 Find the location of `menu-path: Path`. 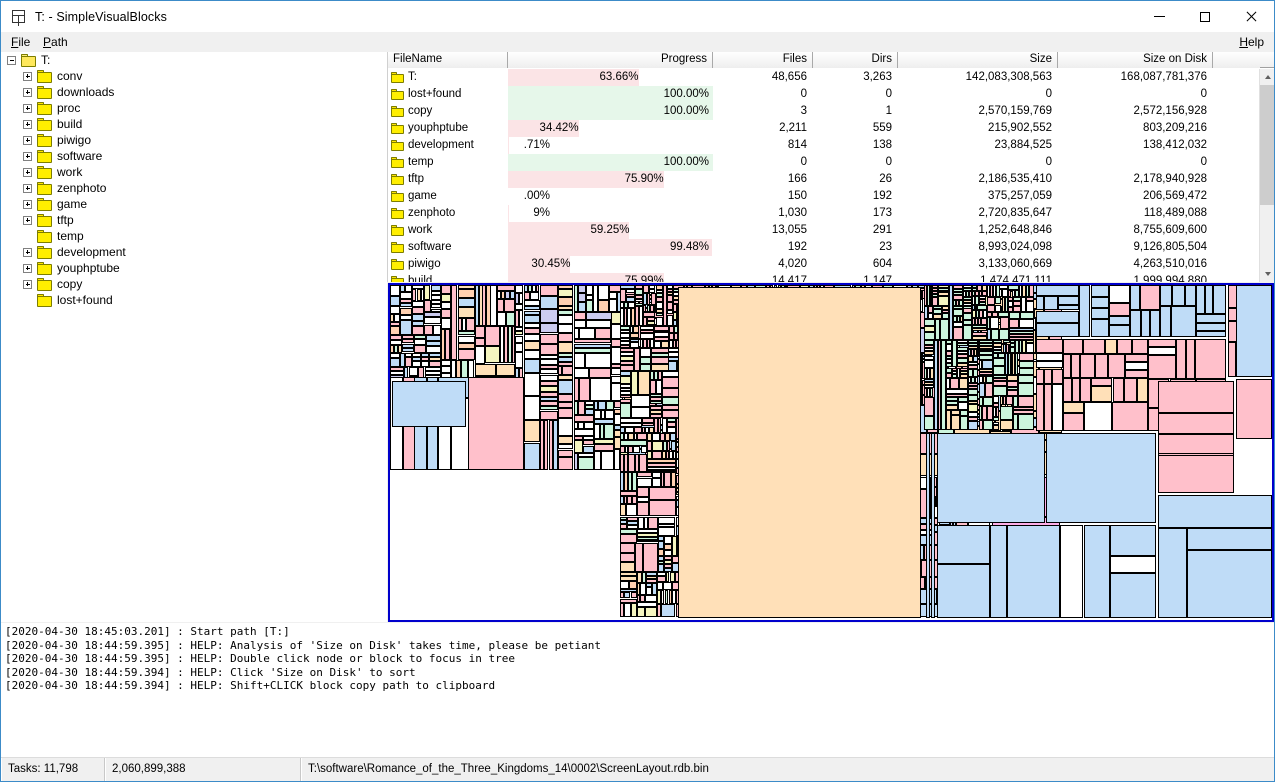

menu-path: Path is located at coordinates (55, 42).